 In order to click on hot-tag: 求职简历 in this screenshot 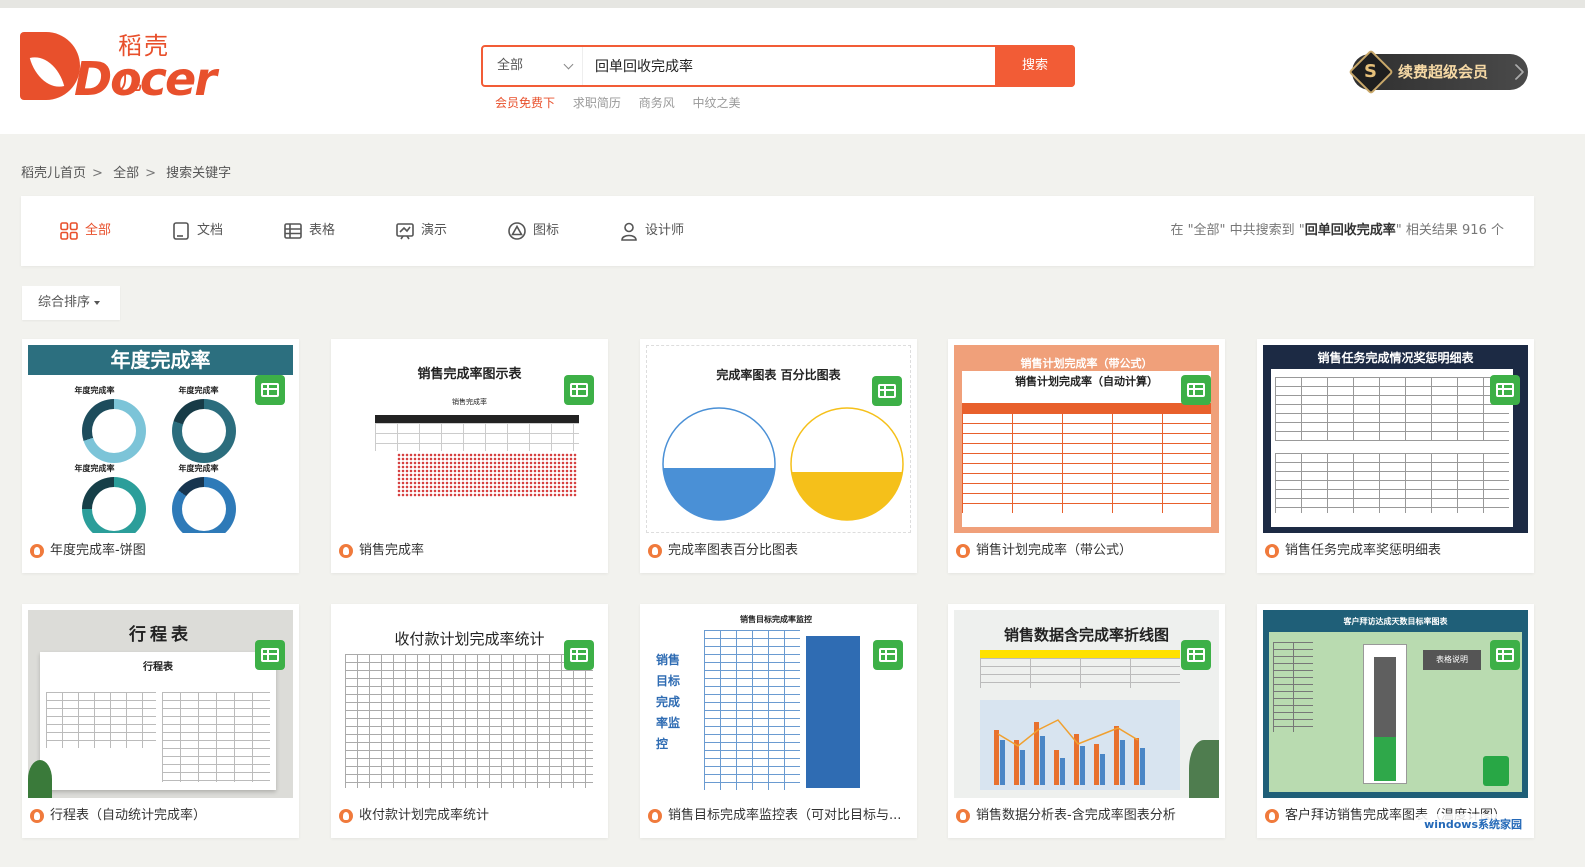, I will do `click(597, 103)`.